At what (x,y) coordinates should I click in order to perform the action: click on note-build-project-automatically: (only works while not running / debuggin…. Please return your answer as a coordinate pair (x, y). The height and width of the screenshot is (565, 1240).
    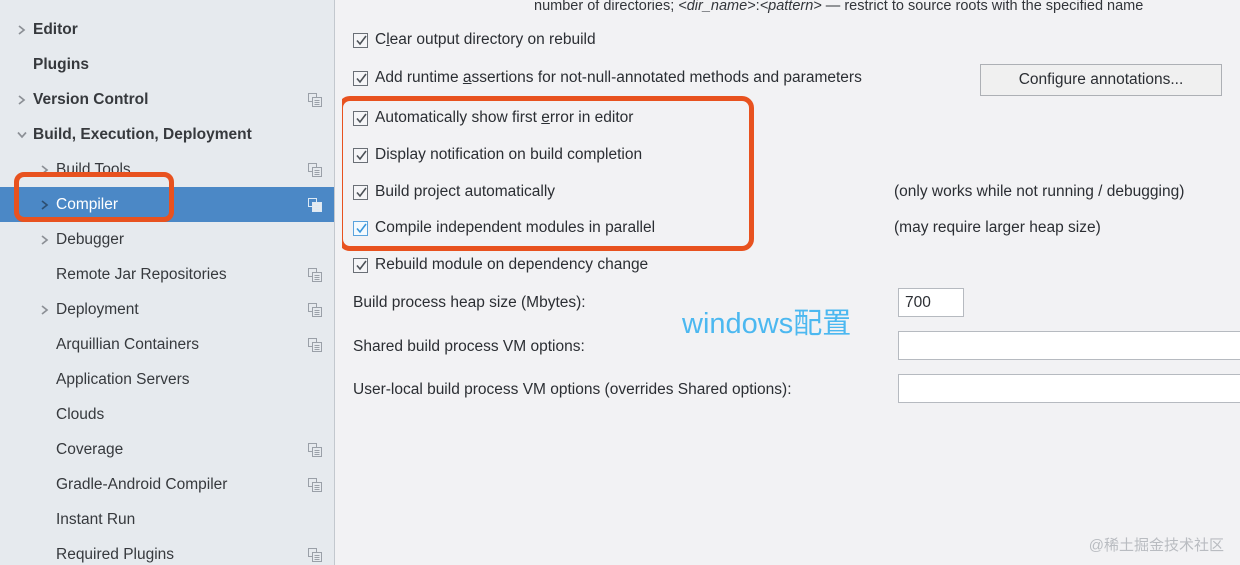
    Looking at the image, I should click on (1039, 191).